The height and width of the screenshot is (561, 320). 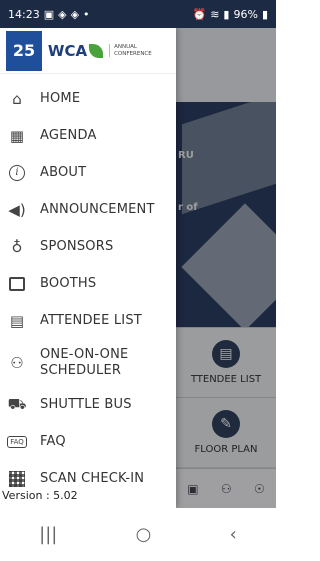 What do you see at coordinates (245, 14) in the screenshot?
I see `battery-level: 96%` at bounding box center [245, 14].